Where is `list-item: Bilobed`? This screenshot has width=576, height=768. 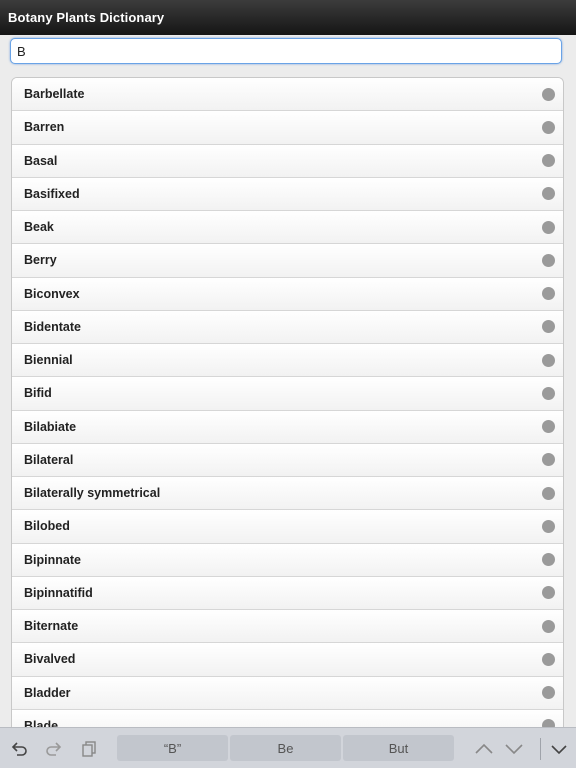 list-item: Bilobed is located at coordinates (287, 527).